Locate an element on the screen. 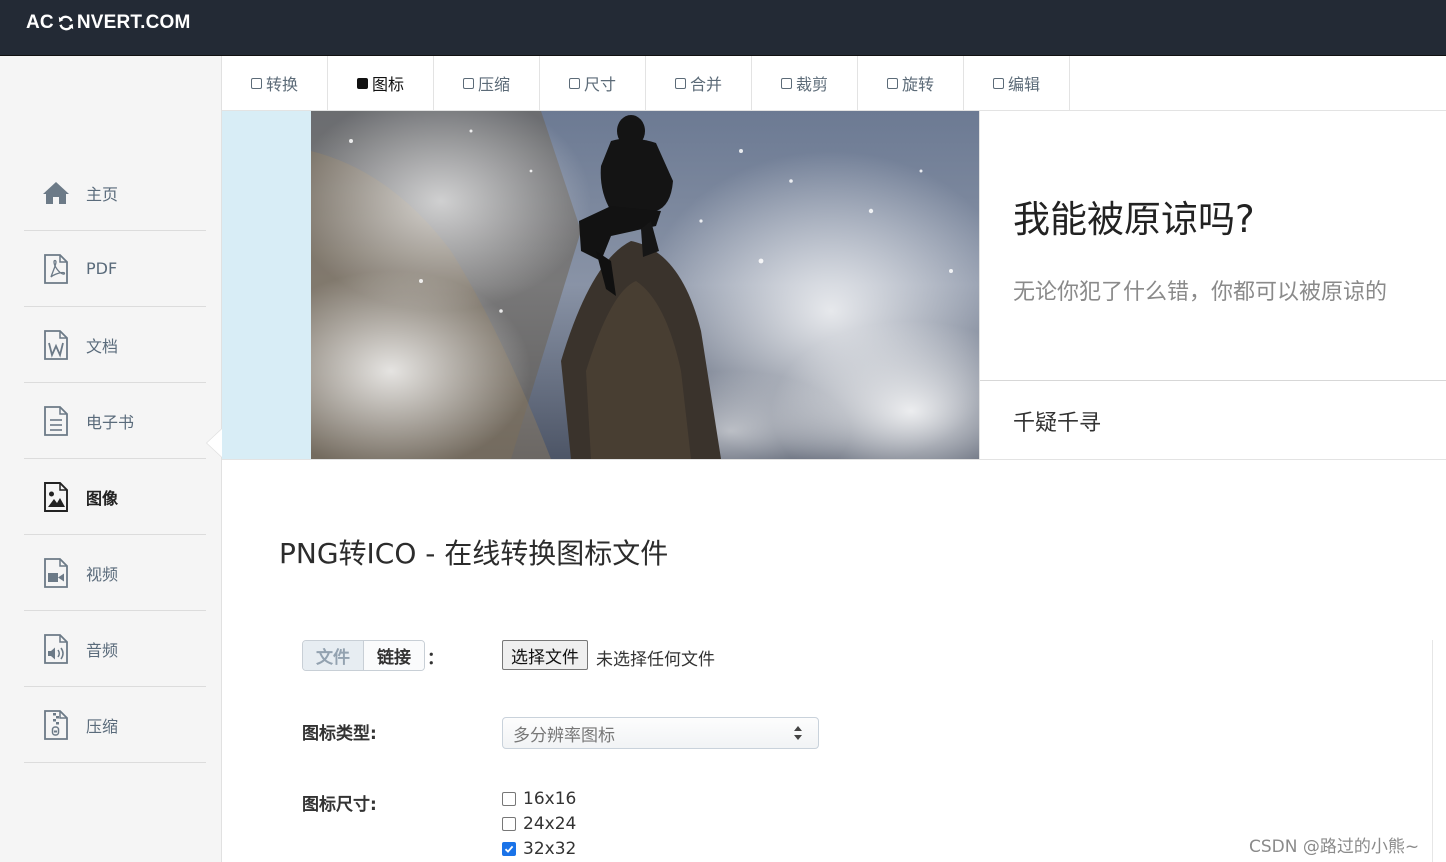 The height and width of the screenshot is (862, 1446). sidebar-item-audio: 音频 is located at coordinates (115, 649).